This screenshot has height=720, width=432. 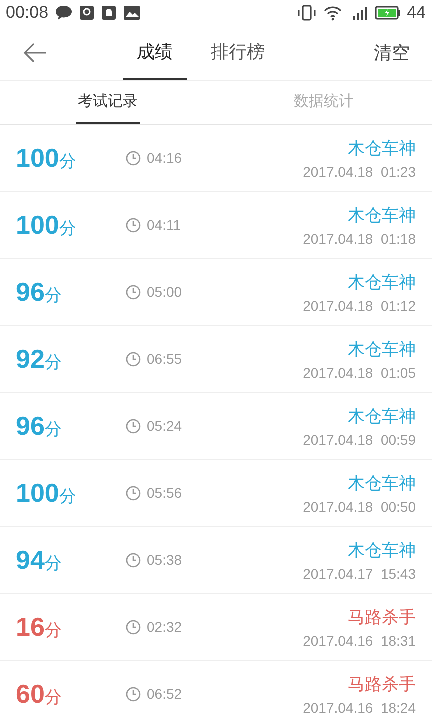 What do you see at coordinates (359, 440) in the screenshot?
I see `record-date: 2017.04.18 00:59` at bounding box center [359, 440].